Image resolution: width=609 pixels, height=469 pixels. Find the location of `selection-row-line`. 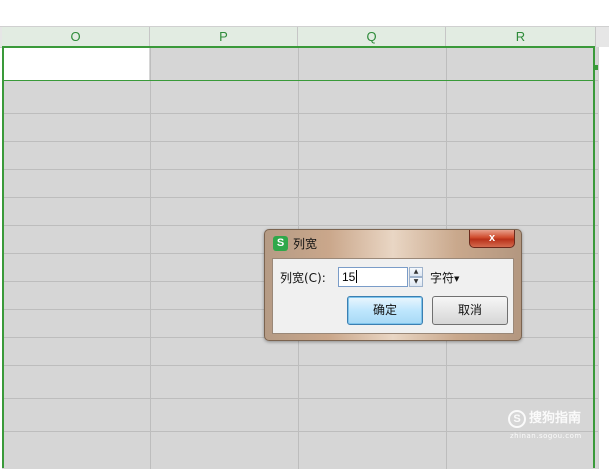

selection-row-line is located at coordinates (298, 80).